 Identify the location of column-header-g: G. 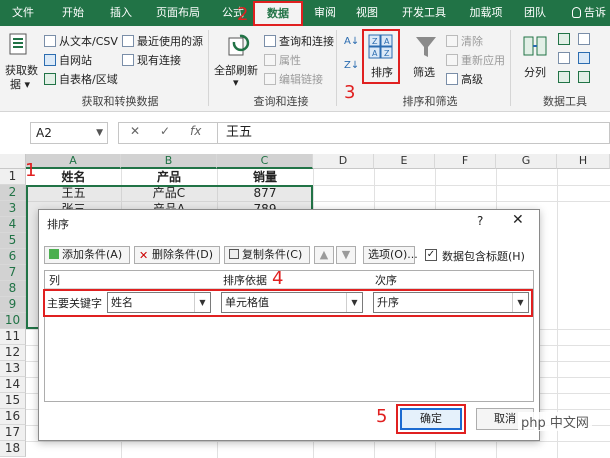
(526, 161).